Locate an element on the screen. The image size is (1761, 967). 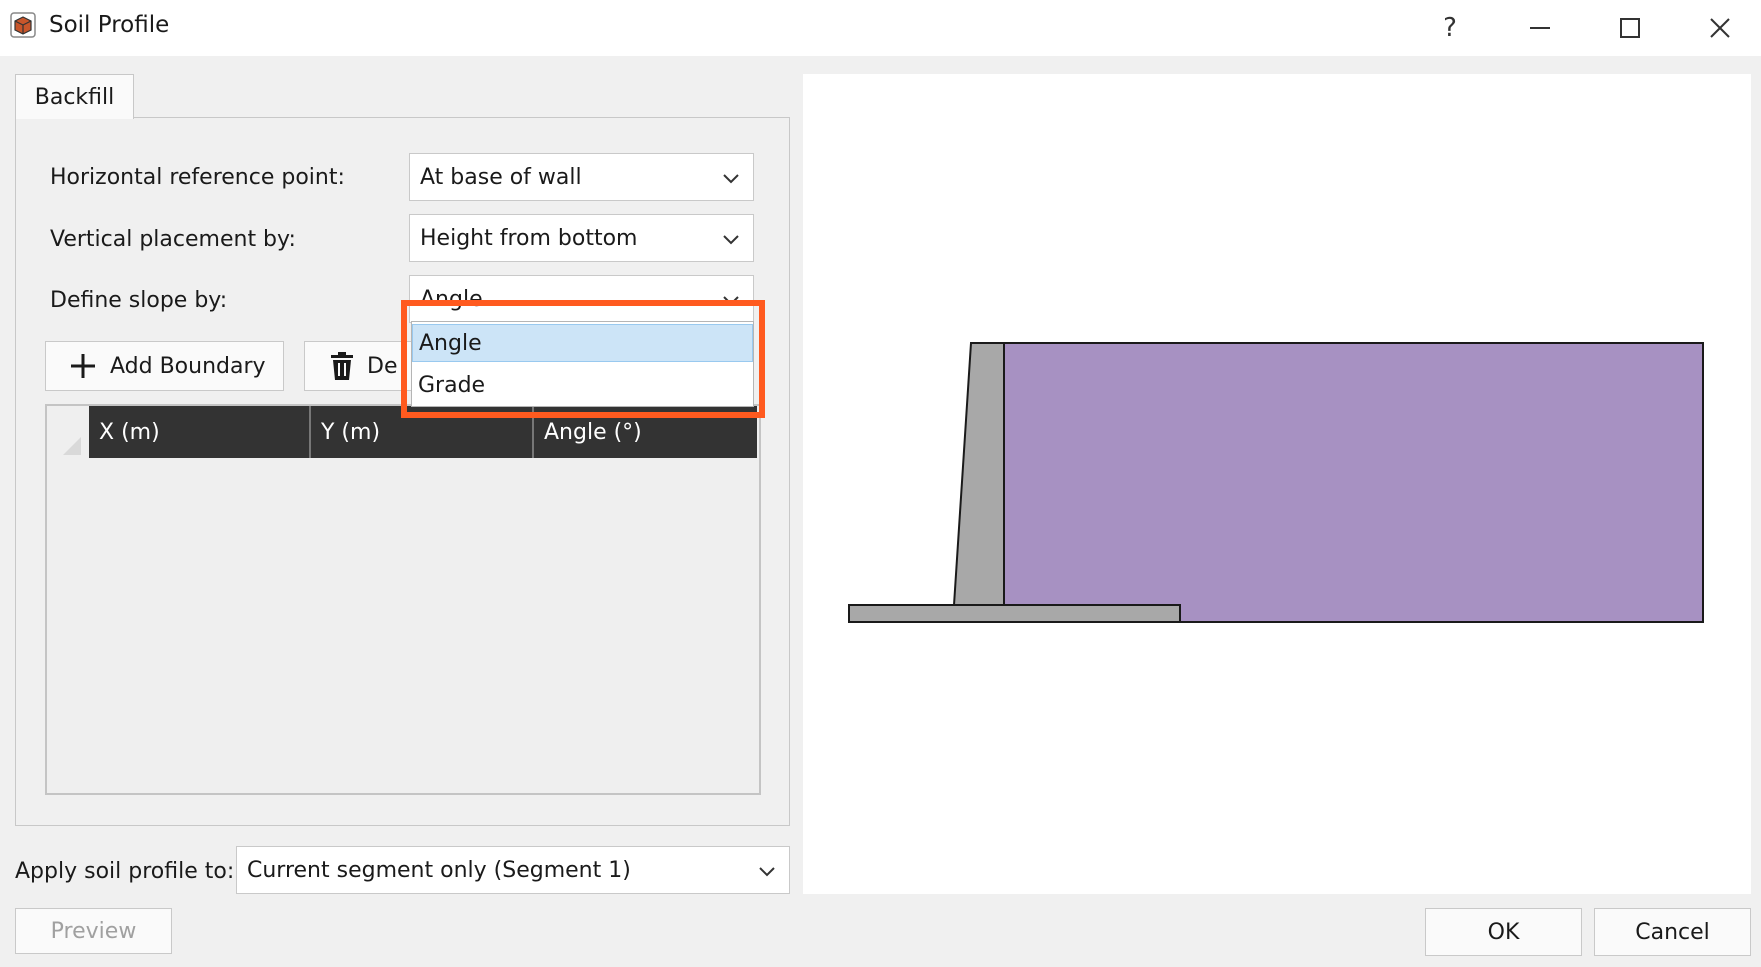
maximize-button is located at coordinates (1630, 28).